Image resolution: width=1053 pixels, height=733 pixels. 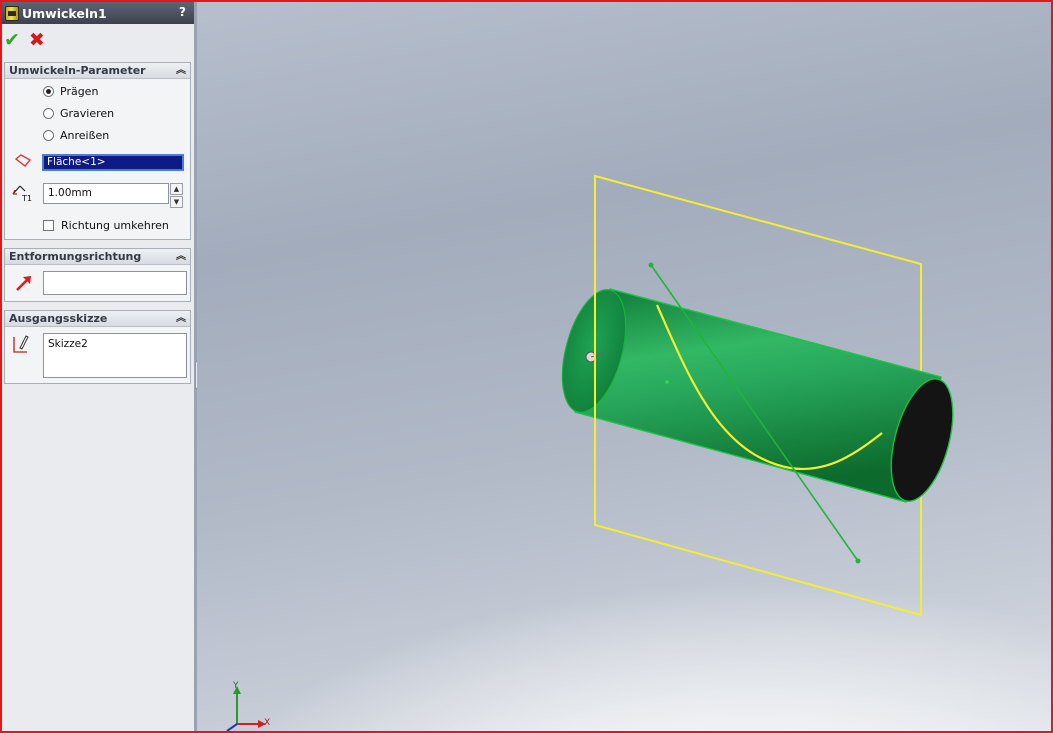 What do you see at coordinates (23, 283) in the screenshot?
I see `direction-arrow-icon` at bounding box center [23, 283].